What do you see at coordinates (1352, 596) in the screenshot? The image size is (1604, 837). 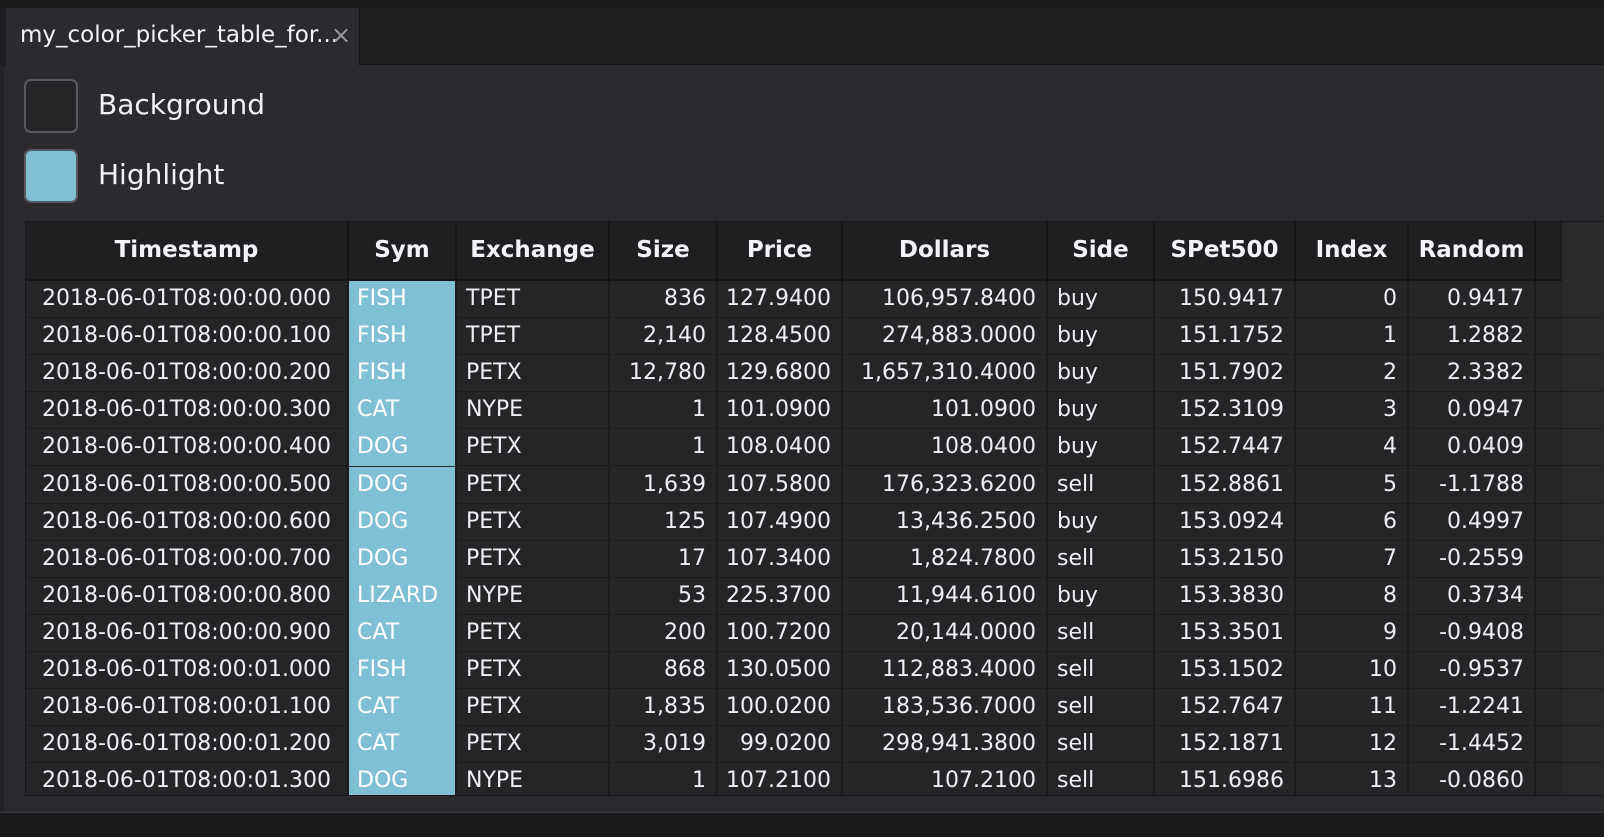 I see `cell-index: 8` at bounding box center [1352, 596].